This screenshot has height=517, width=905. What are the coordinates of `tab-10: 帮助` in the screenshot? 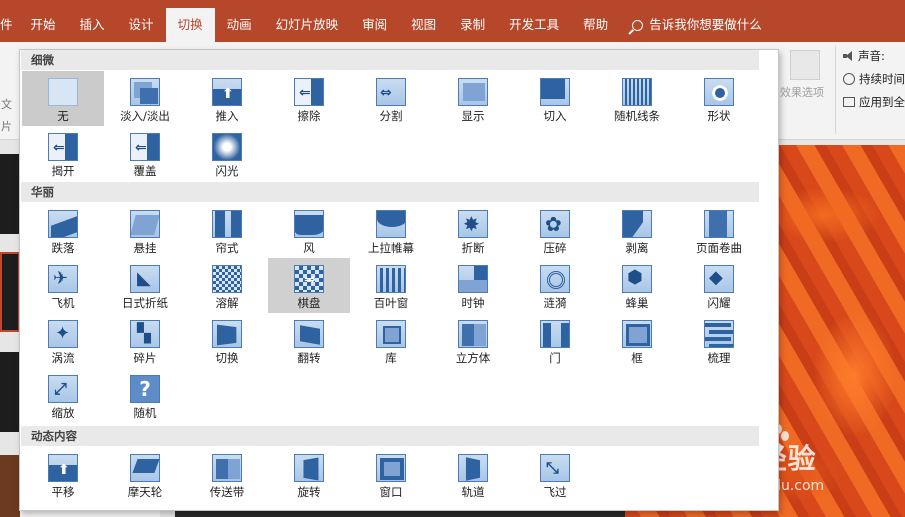 It's located at (595, 25).